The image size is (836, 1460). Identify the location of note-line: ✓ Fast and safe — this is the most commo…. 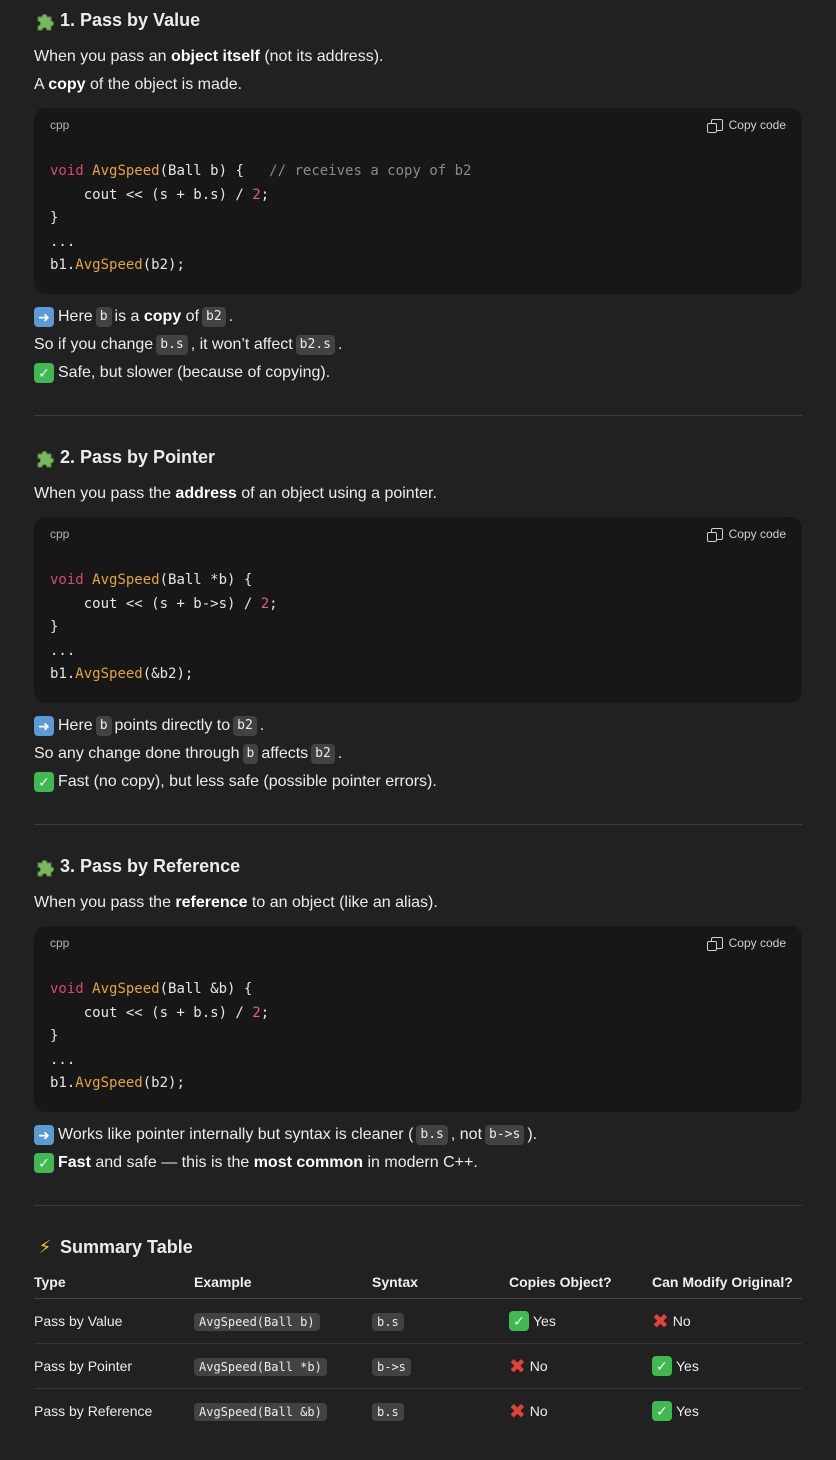
(256, 1163).